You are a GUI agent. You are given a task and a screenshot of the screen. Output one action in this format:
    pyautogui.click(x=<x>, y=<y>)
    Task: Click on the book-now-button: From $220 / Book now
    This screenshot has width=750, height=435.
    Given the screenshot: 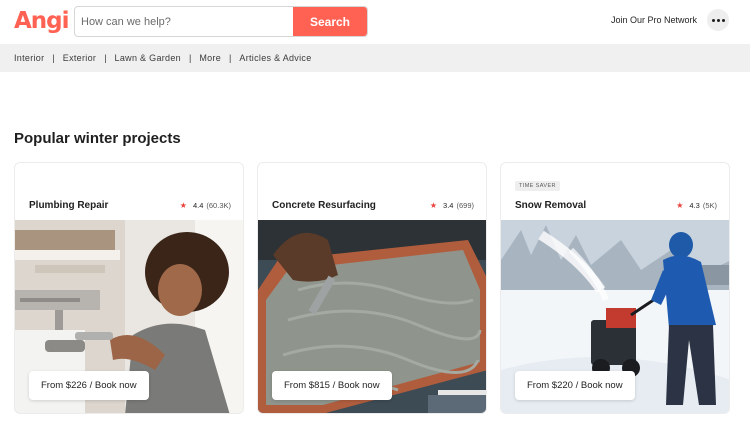 What is the action you would take?
    pyautogui.click(x=575, y=385)
    